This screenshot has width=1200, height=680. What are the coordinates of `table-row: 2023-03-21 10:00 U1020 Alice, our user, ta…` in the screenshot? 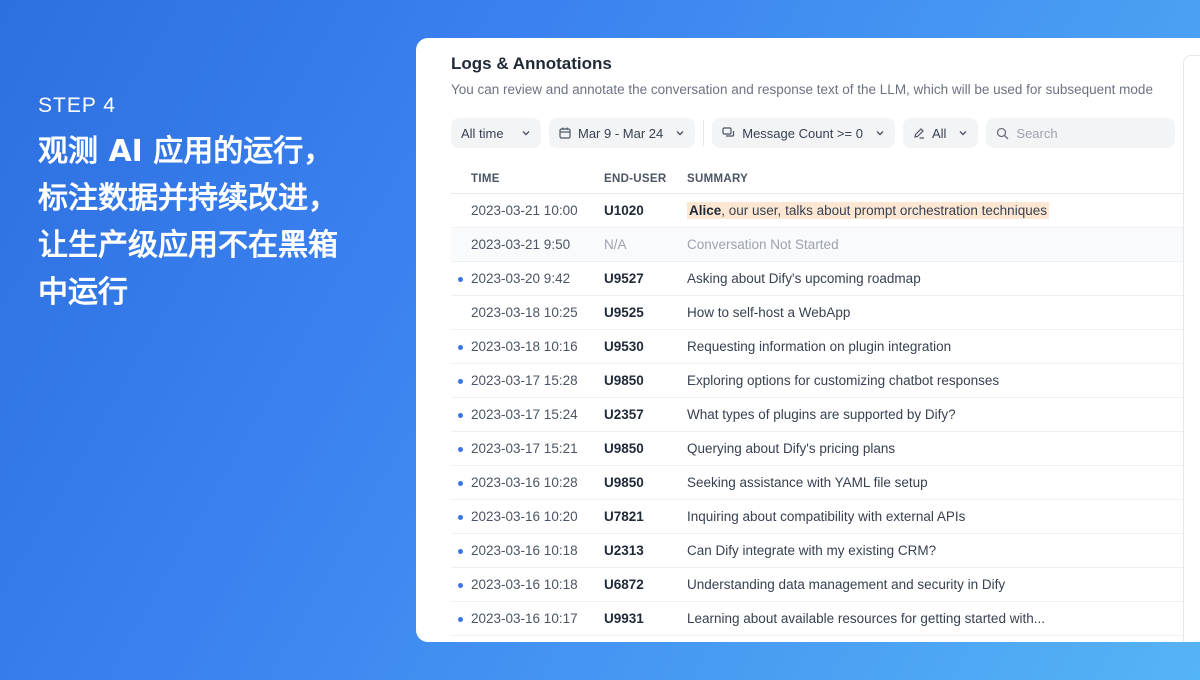 It's located at (825, 211).